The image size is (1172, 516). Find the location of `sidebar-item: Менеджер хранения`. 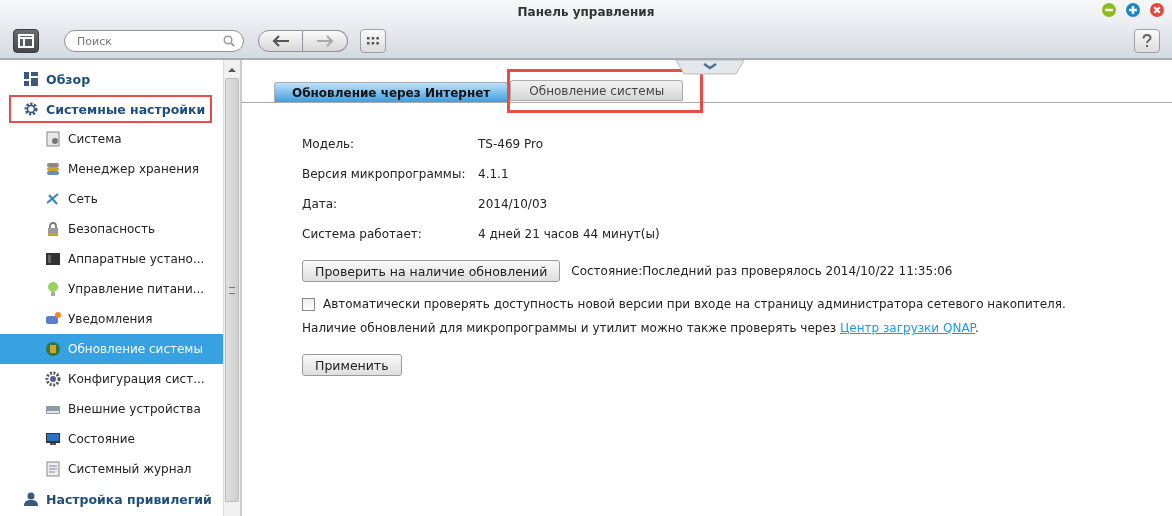

sidebar-item: Менеджер хранения is located at coordinates (112, 169).